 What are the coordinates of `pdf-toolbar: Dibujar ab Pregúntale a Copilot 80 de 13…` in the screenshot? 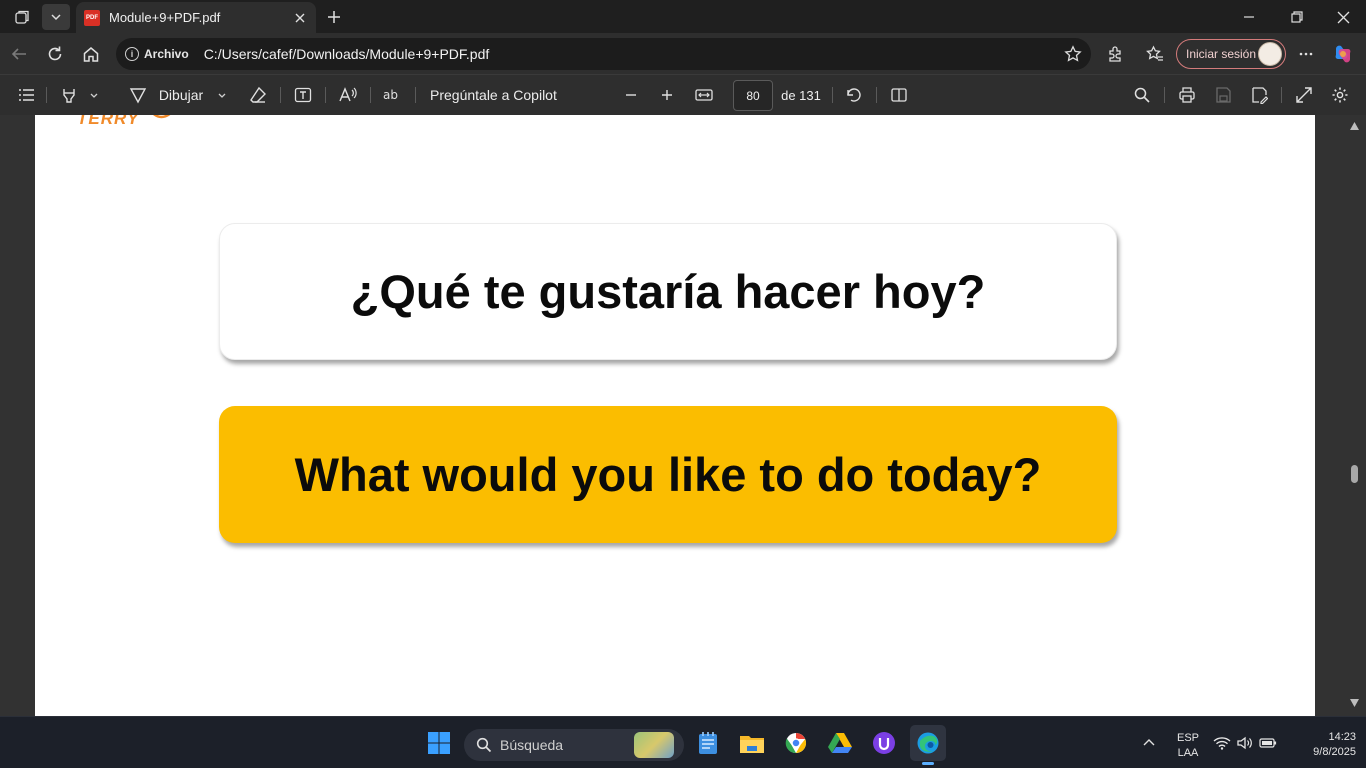 It's located at (683, 94).